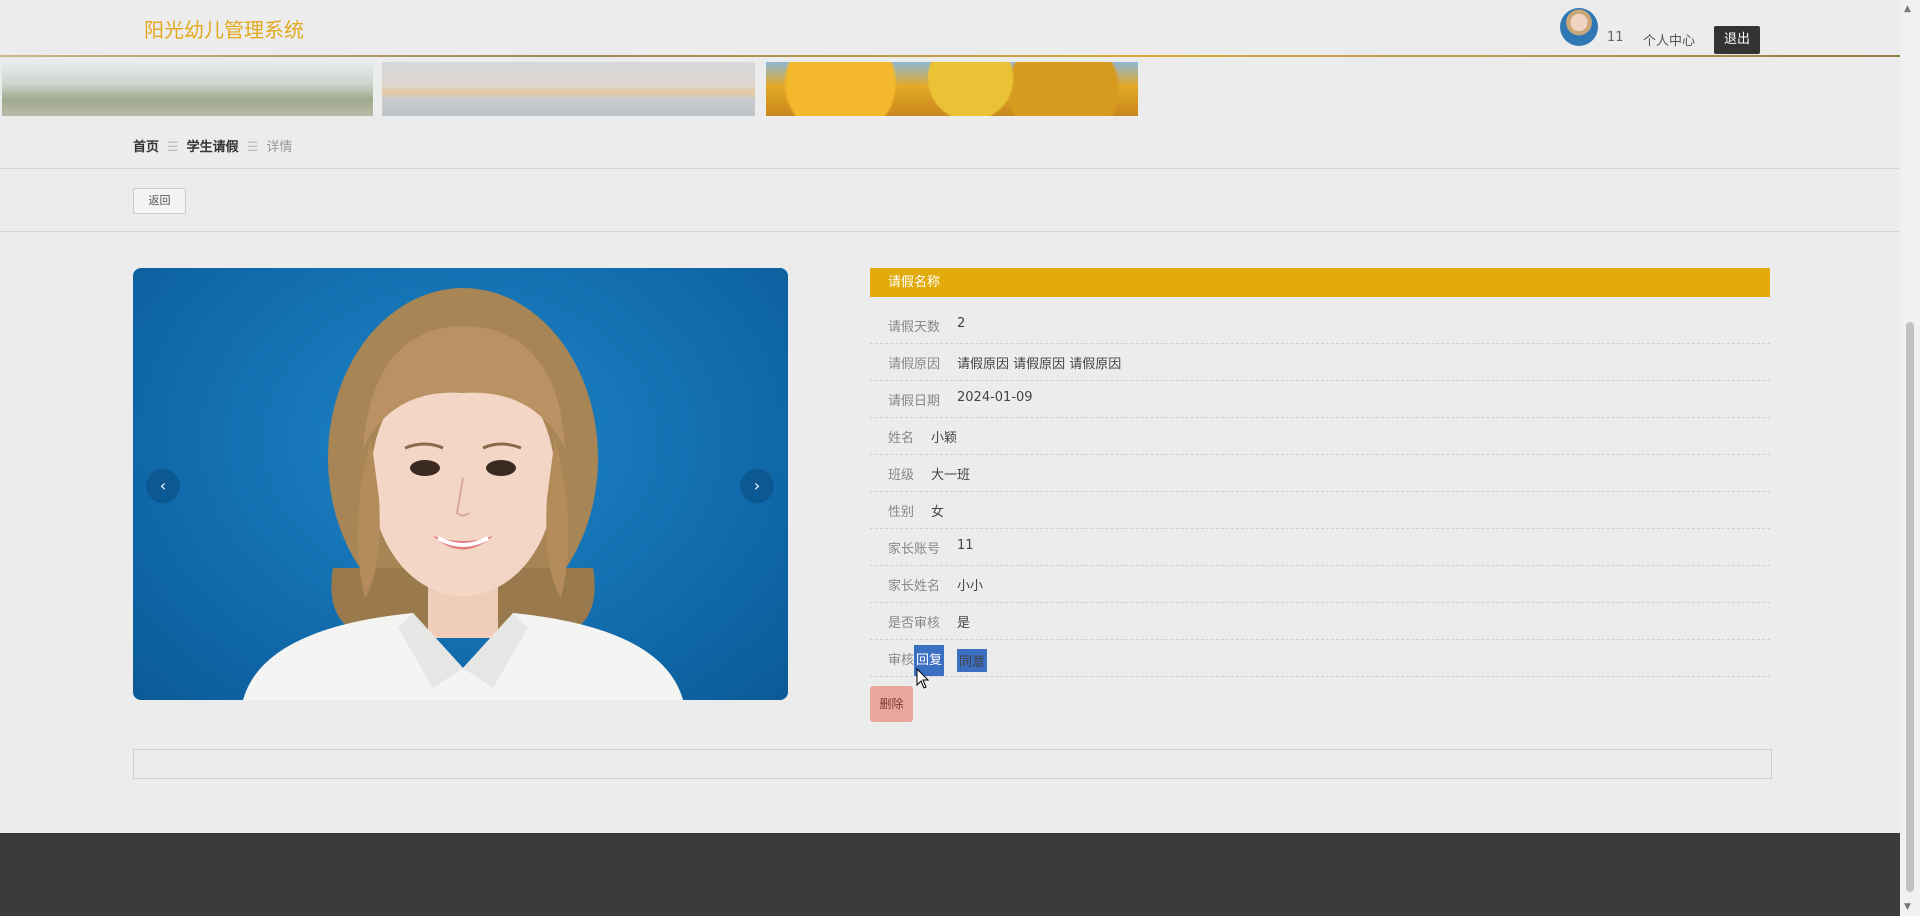 This screenshot has width=1920, height=916. I want to click on delete-button: 删除, so click(891, 704).